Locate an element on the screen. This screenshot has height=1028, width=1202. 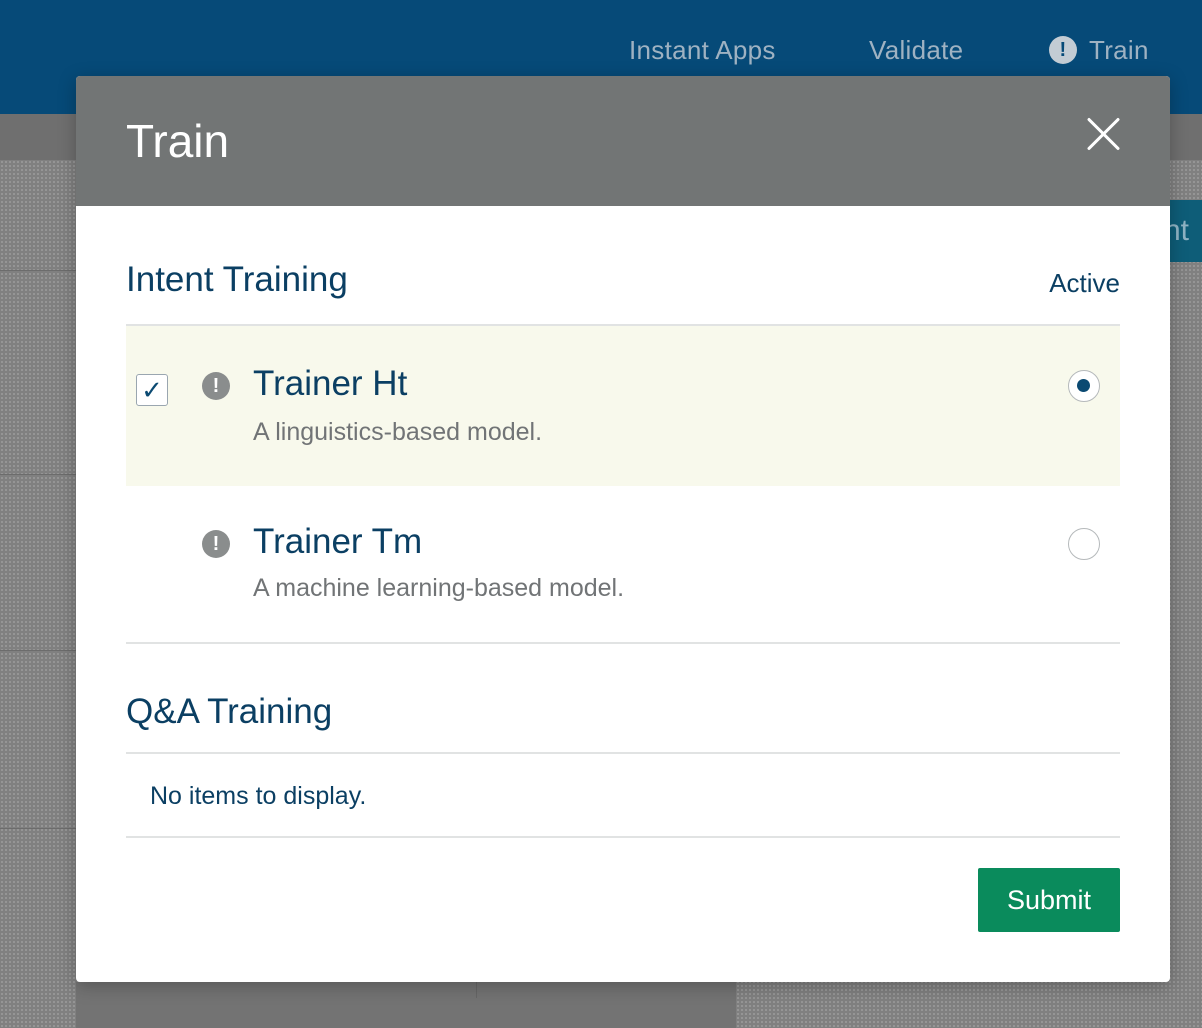
dialog-header: Train is located at coordinates (623, 141).